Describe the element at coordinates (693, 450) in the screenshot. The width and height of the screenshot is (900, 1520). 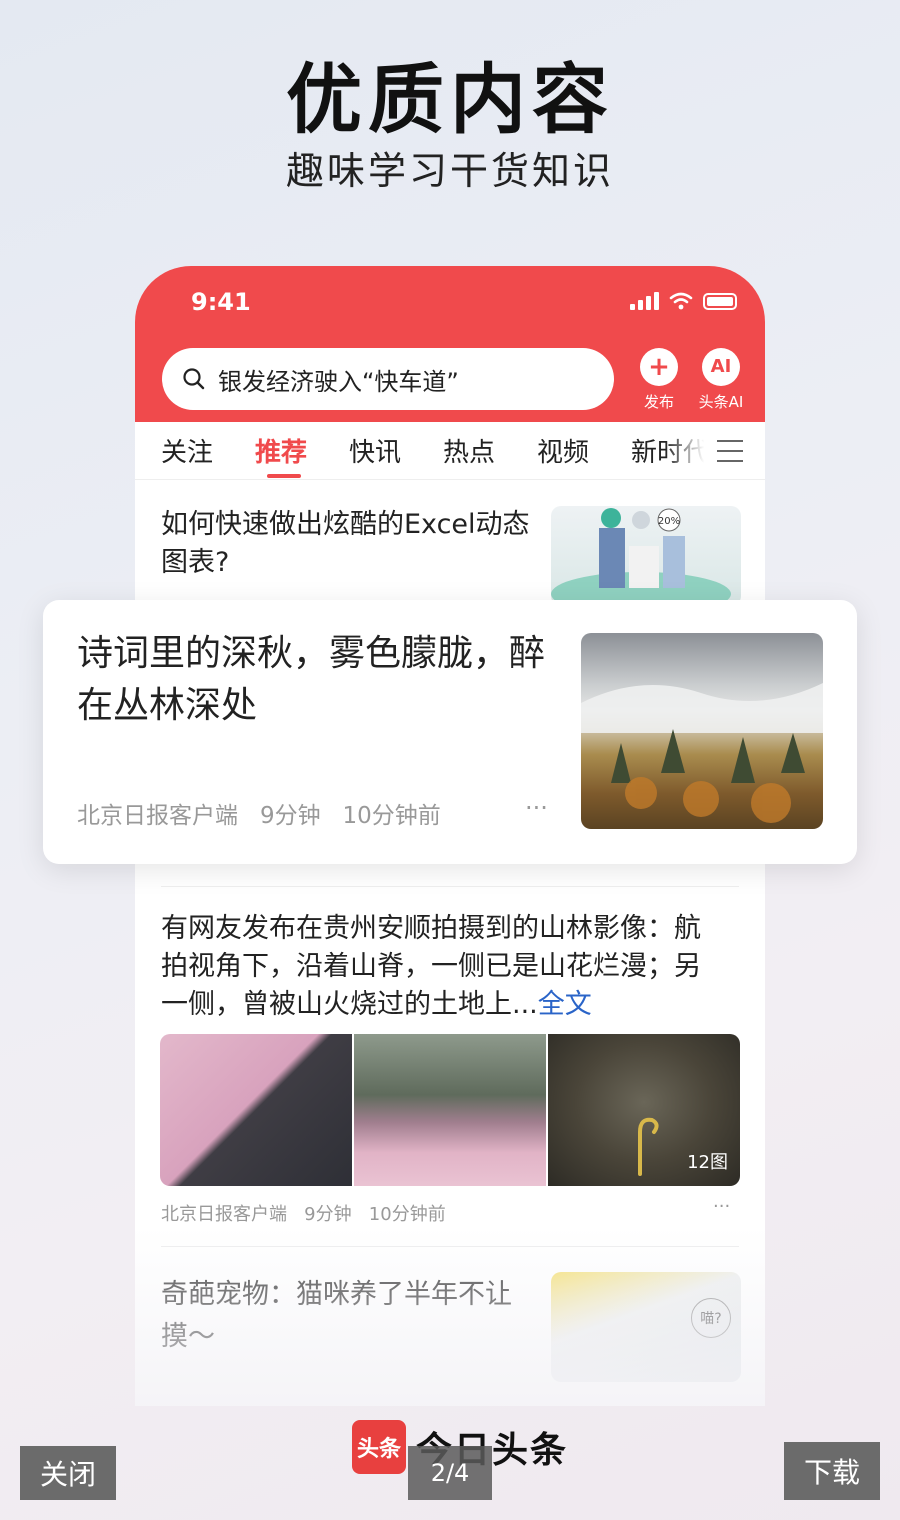
I see `tab-fade` at that location.